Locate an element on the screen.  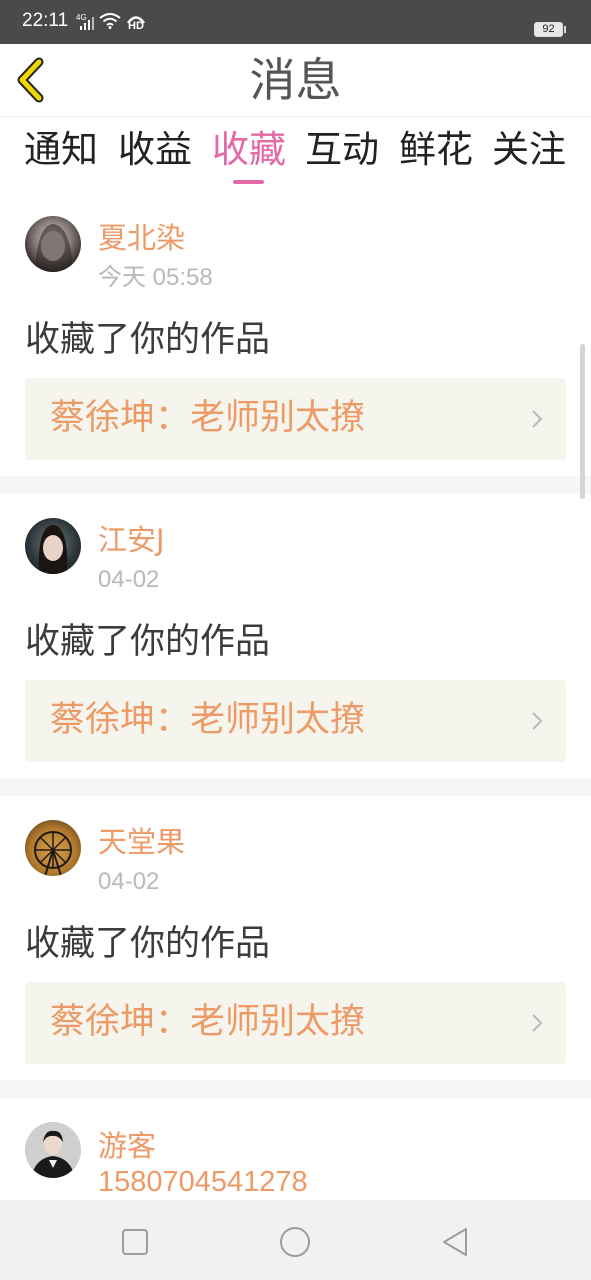
system-nav-bar is located at coordinates (295, 1240).